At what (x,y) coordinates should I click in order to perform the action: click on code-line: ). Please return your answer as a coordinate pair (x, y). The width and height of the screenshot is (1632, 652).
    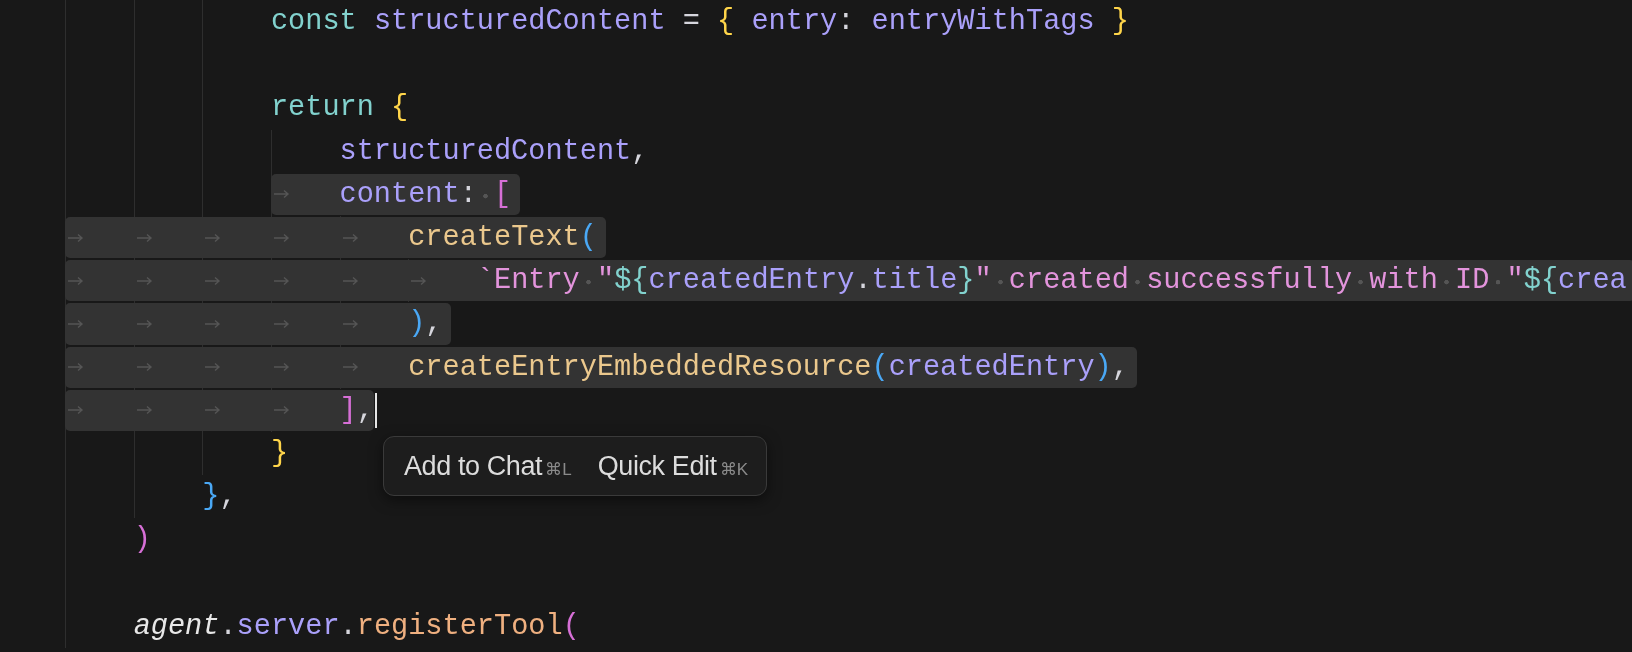
    Looking at the image, I should click on (142, 540).